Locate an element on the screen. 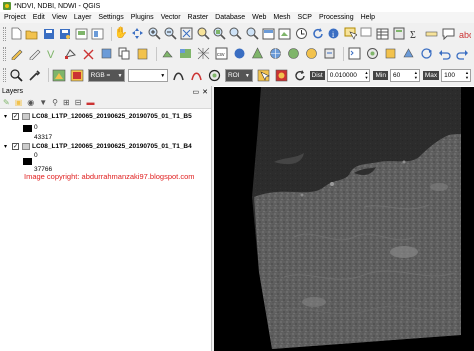 The width and height of the screenshot is (474, 351). add-spatialite-icon is located at coordinates (257, 53).